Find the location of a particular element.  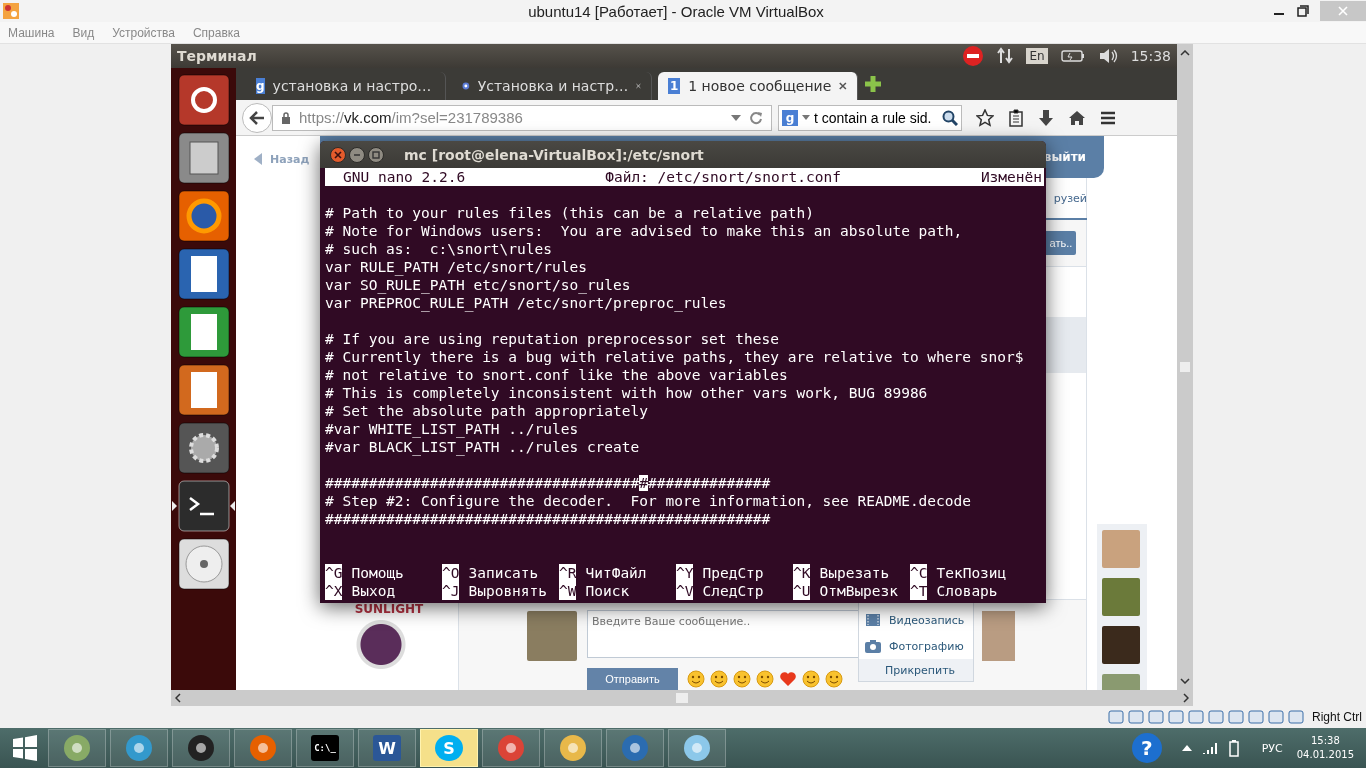

menu-icon is located at coordinates (1108, 117).